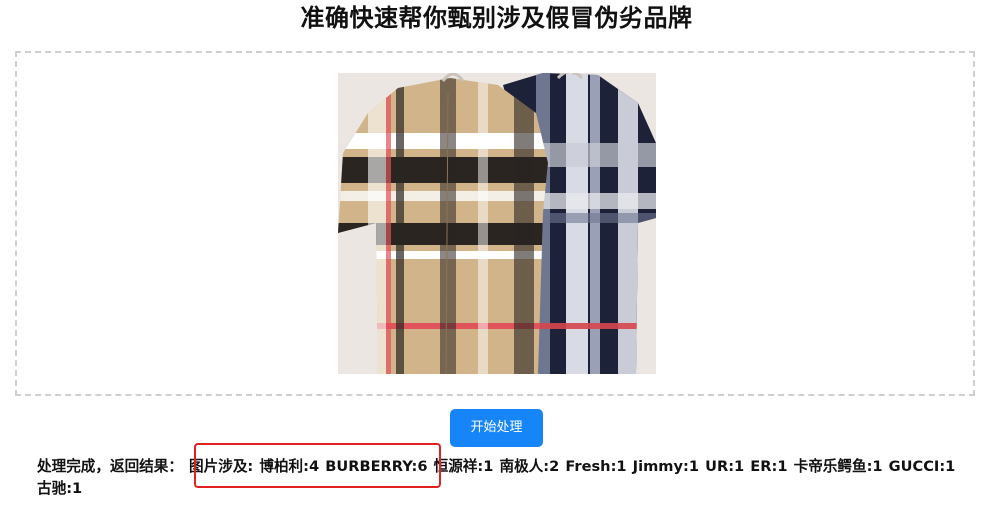 This screenshot has height=508, width=993. Describe the element at coordinates (289, 466) in the screenshot. I see `result-brand: 博柏利:4` at that location.